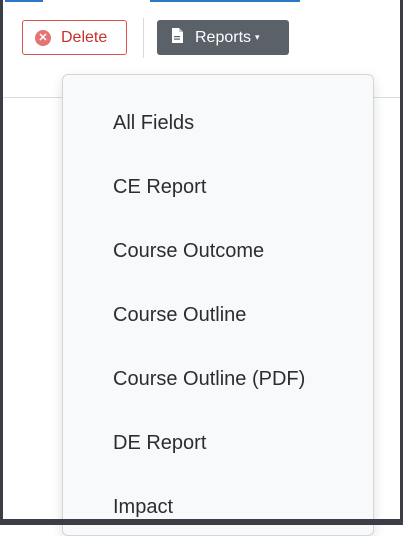  I want to click on menu-item-course-outline-pdf: Course Outline (PDF), so click(209, 379).